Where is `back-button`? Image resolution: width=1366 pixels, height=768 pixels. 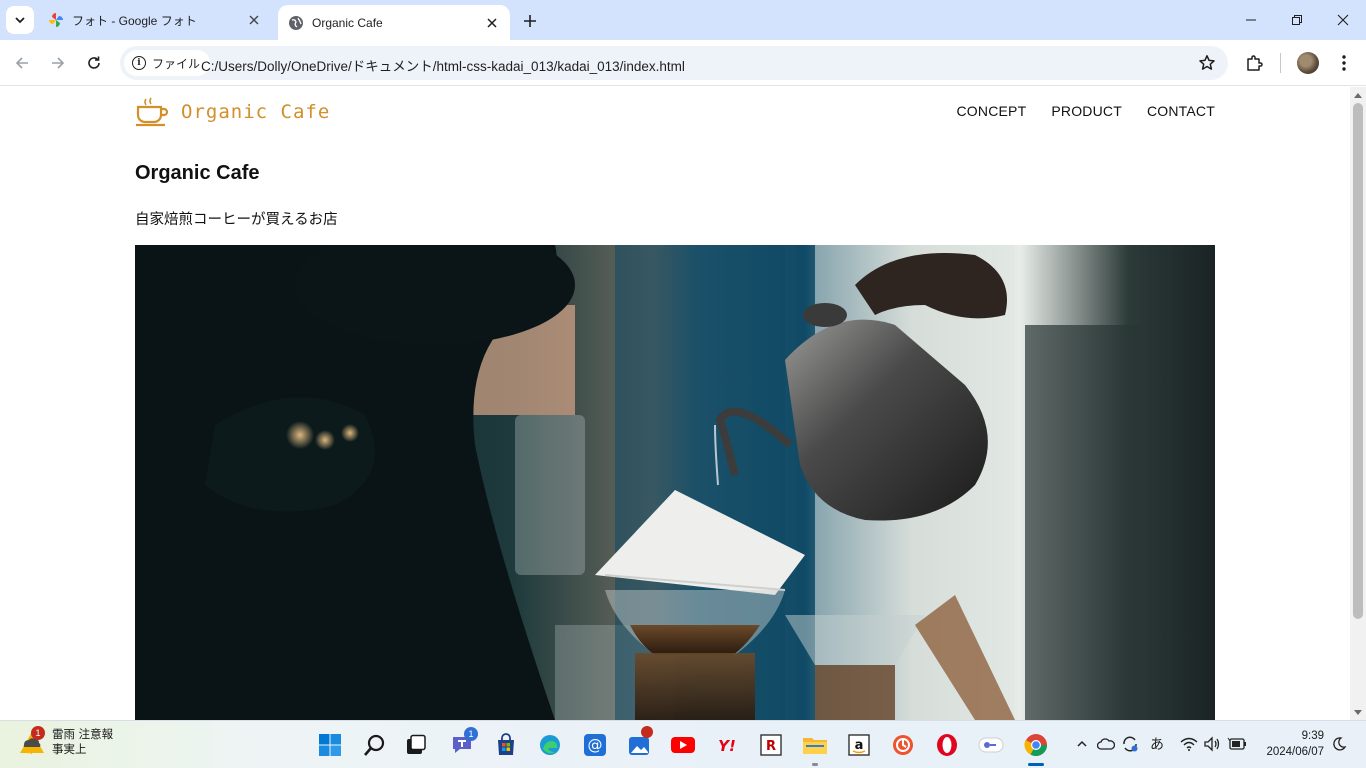 back-button is located at coordinates (22, 63).